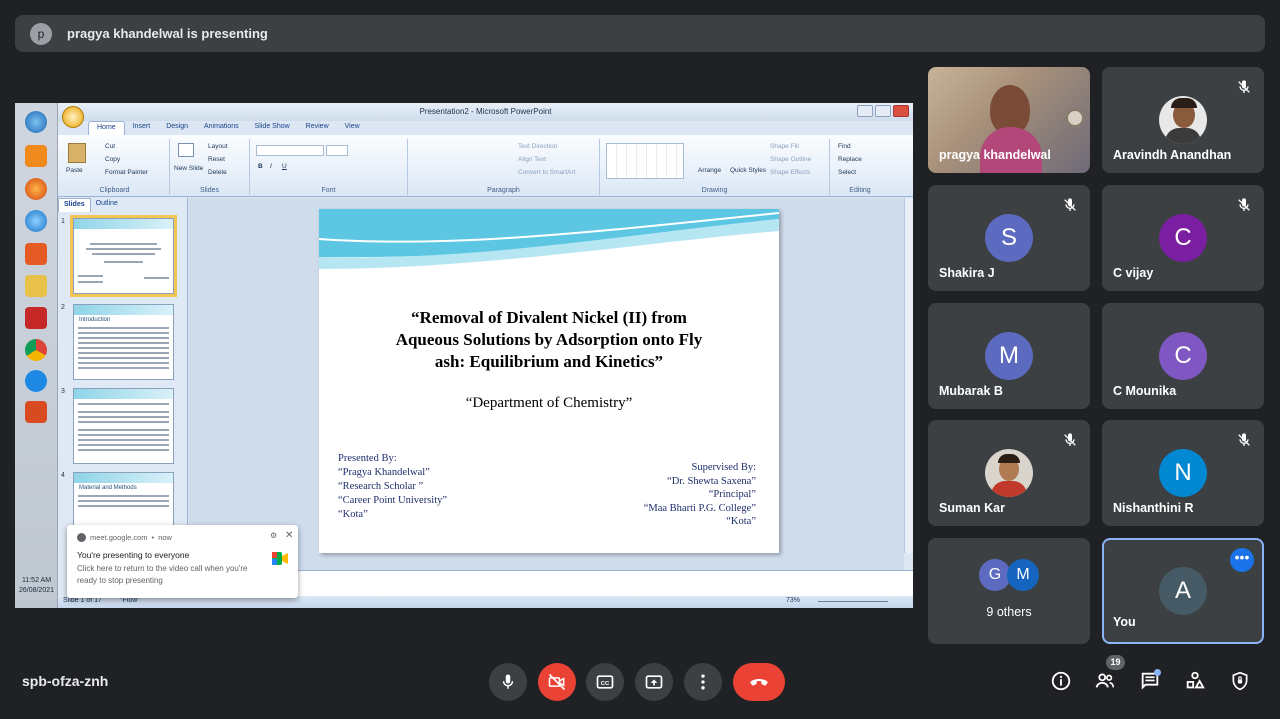 The height and width of the screenshot is (719, 1280). I want to click on camera-off-icon, so click(557, 682).